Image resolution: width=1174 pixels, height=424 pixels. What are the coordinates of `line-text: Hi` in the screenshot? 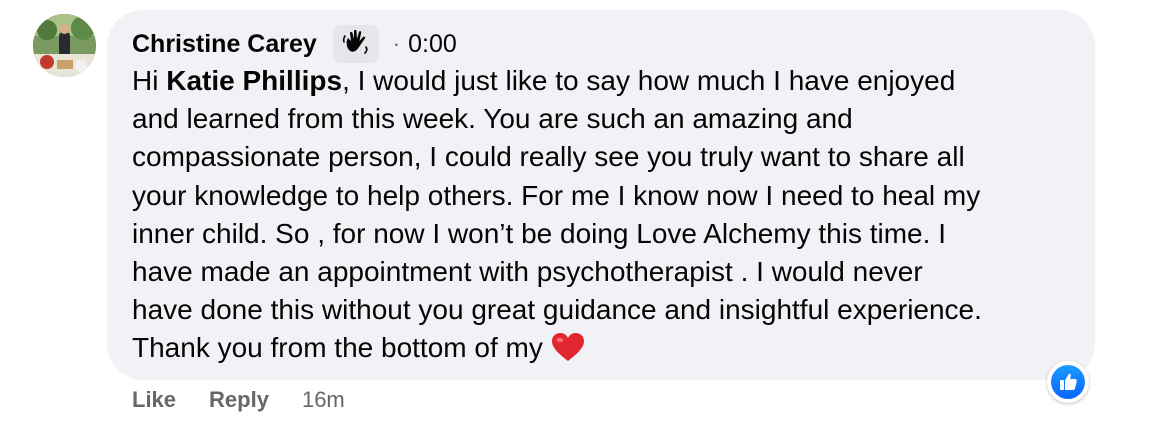 It's located at (149, 80).